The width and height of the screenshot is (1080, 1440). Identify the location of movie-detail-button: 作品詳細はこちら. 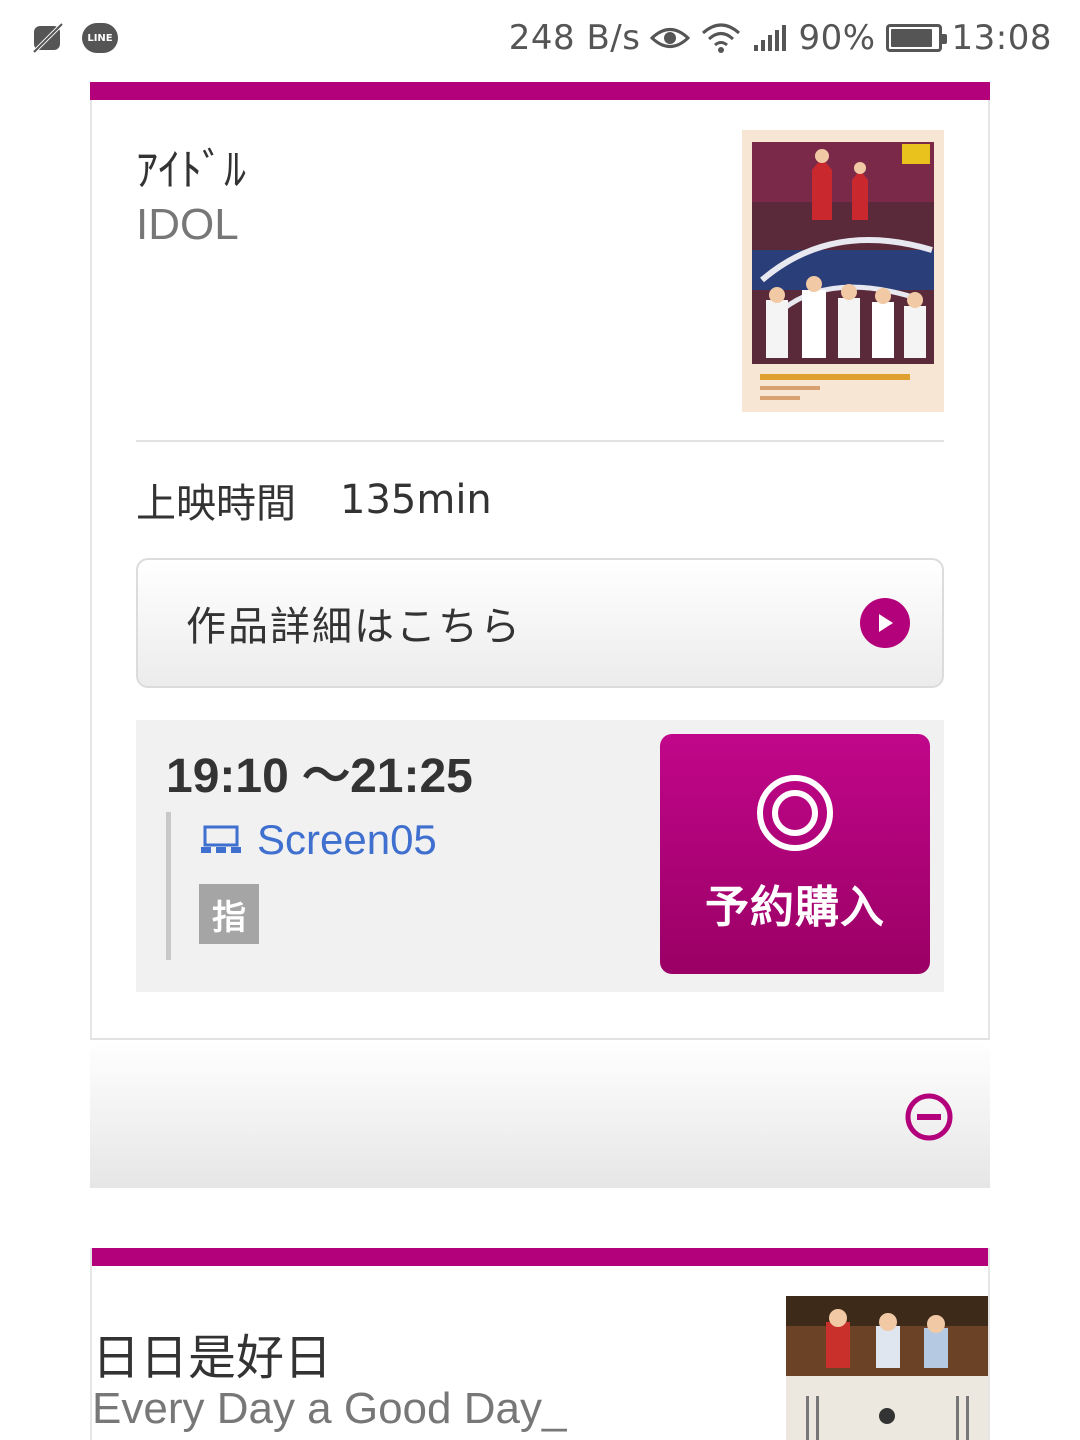
(540, 623).